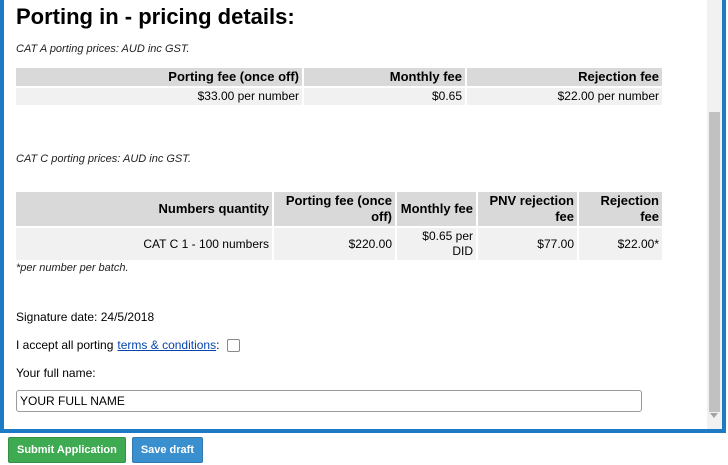 This screenshot has height=465, width=728. Describe the element at coordinates (72, 268) in the screenshot. I see `cat-c-footnote: *per number per batch.` at that location.